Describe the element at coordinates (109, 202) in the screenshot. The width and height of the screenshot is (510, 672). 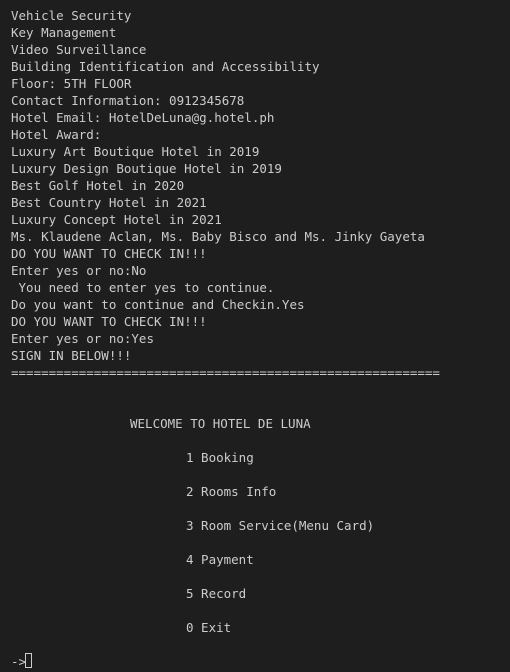
I see `output-line-award: Best Country Hotel in 2021` at that location.